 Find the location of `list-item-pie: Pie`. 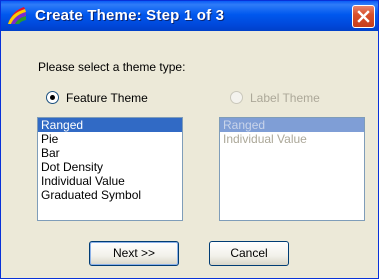

list-item-pie: Pie is located at coordinates (110, 139).